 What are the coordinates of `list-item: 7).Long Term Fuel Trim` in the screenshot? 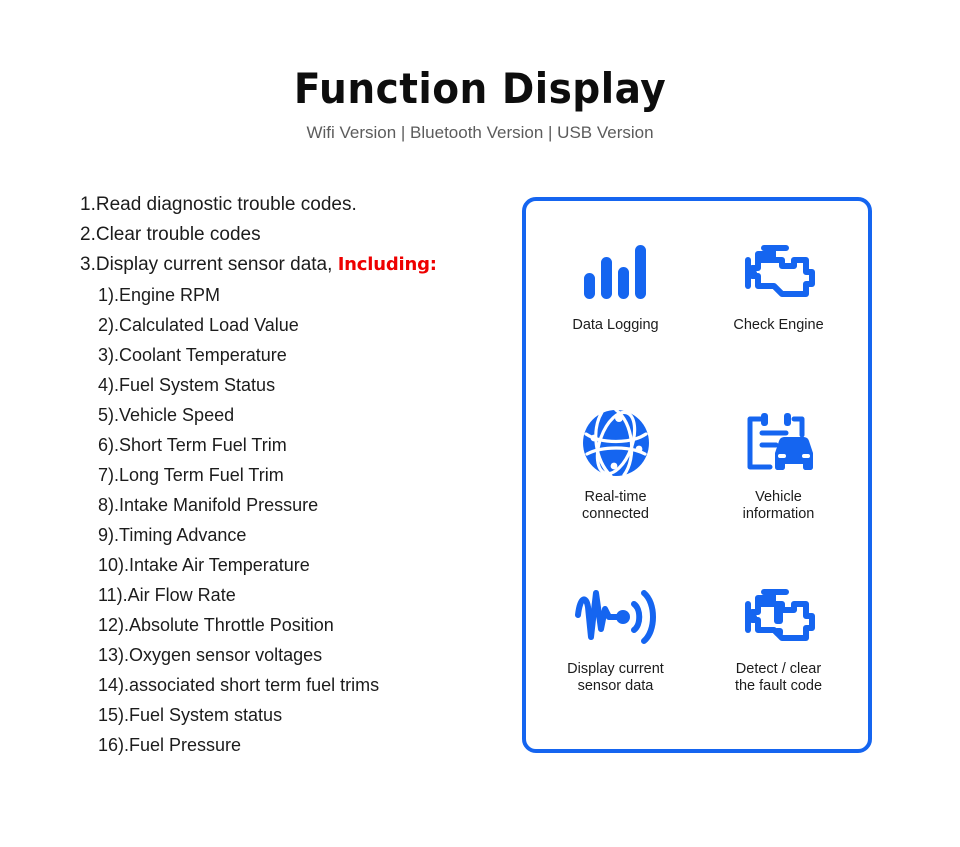 It's located at (191, 475).